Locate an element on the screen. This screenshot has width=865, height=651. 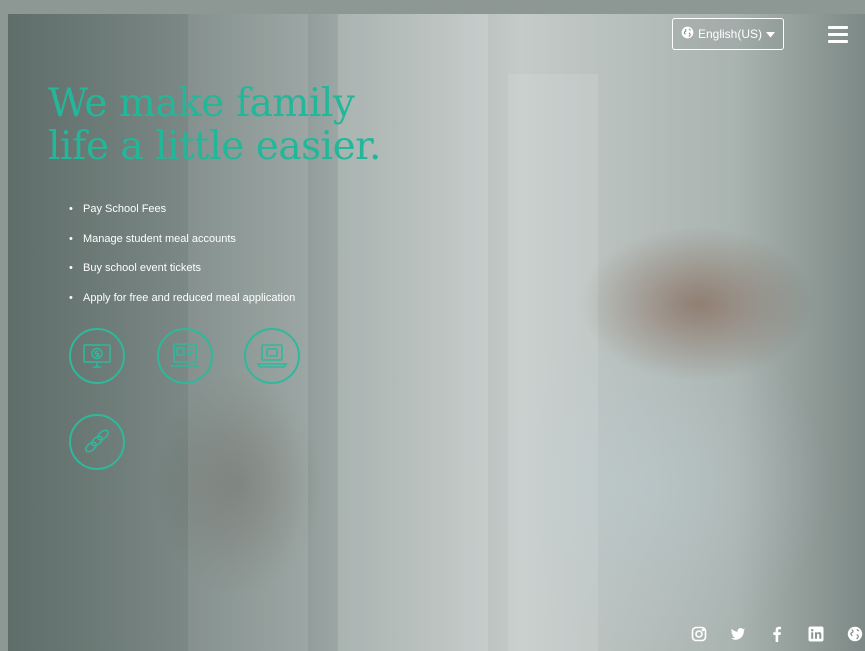
feature-item: Manage student meal accounts is located at coordinates (182, 239).